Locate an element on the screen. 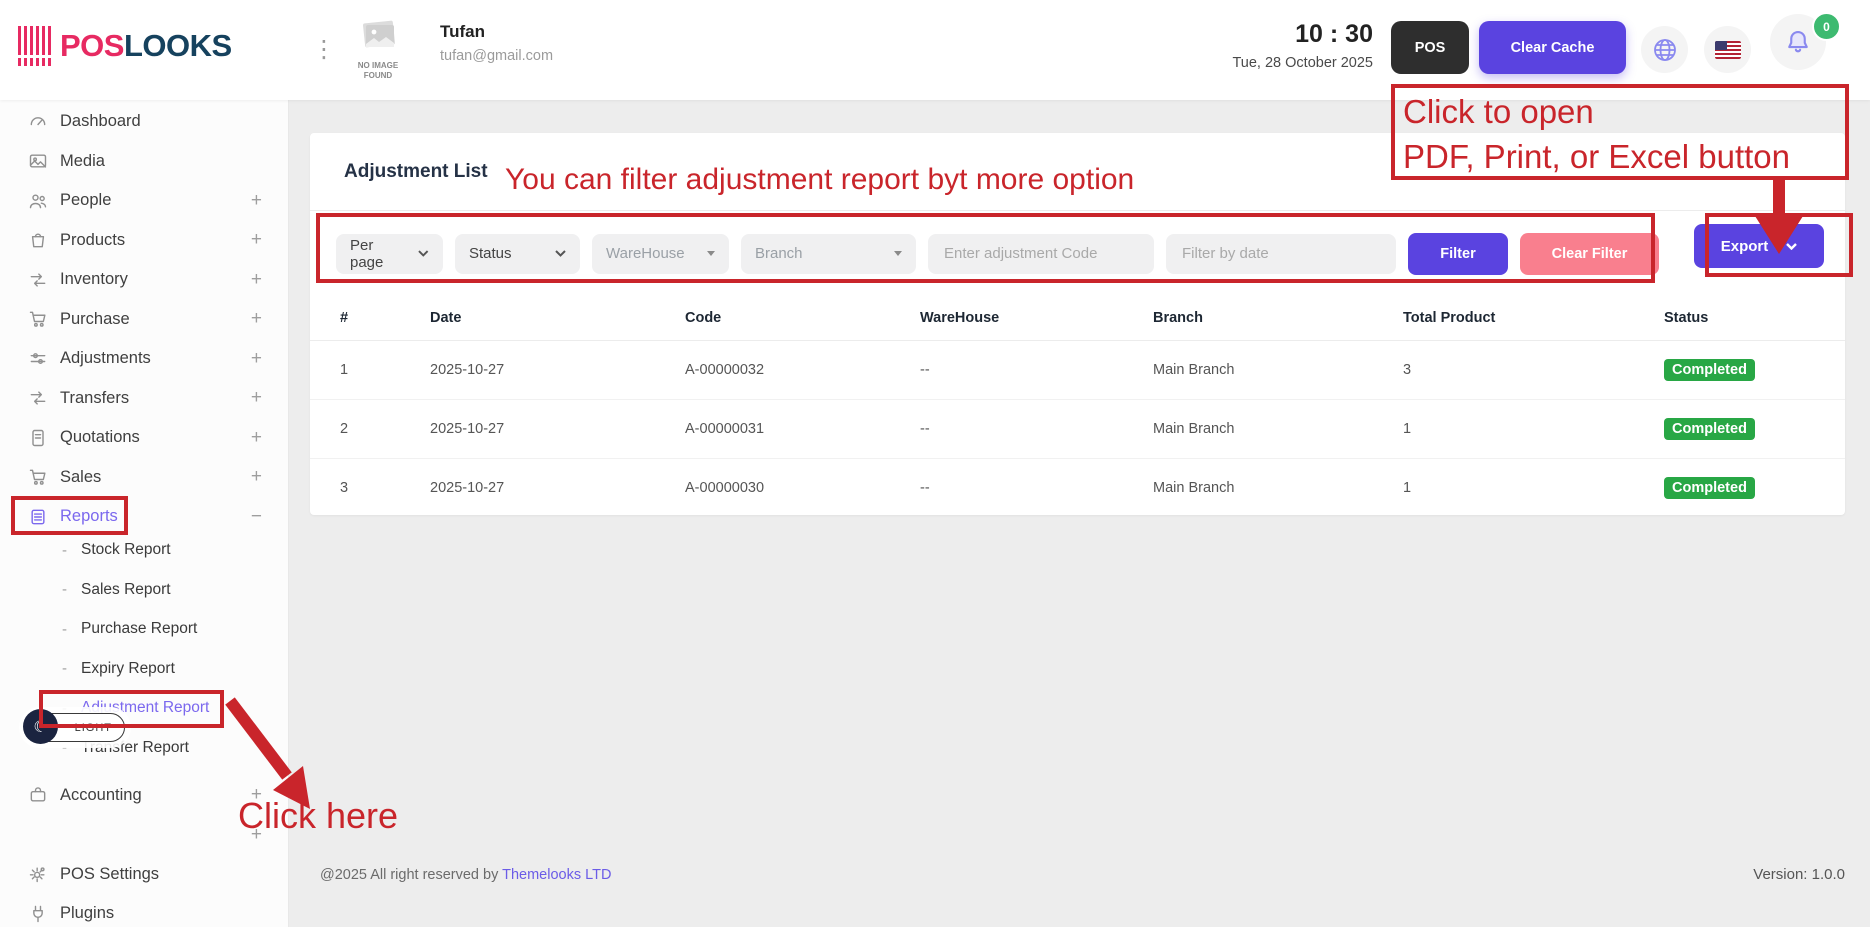 This screenshot has width=1870, height=927. purchase-icon is located at coordinates (38, 319).